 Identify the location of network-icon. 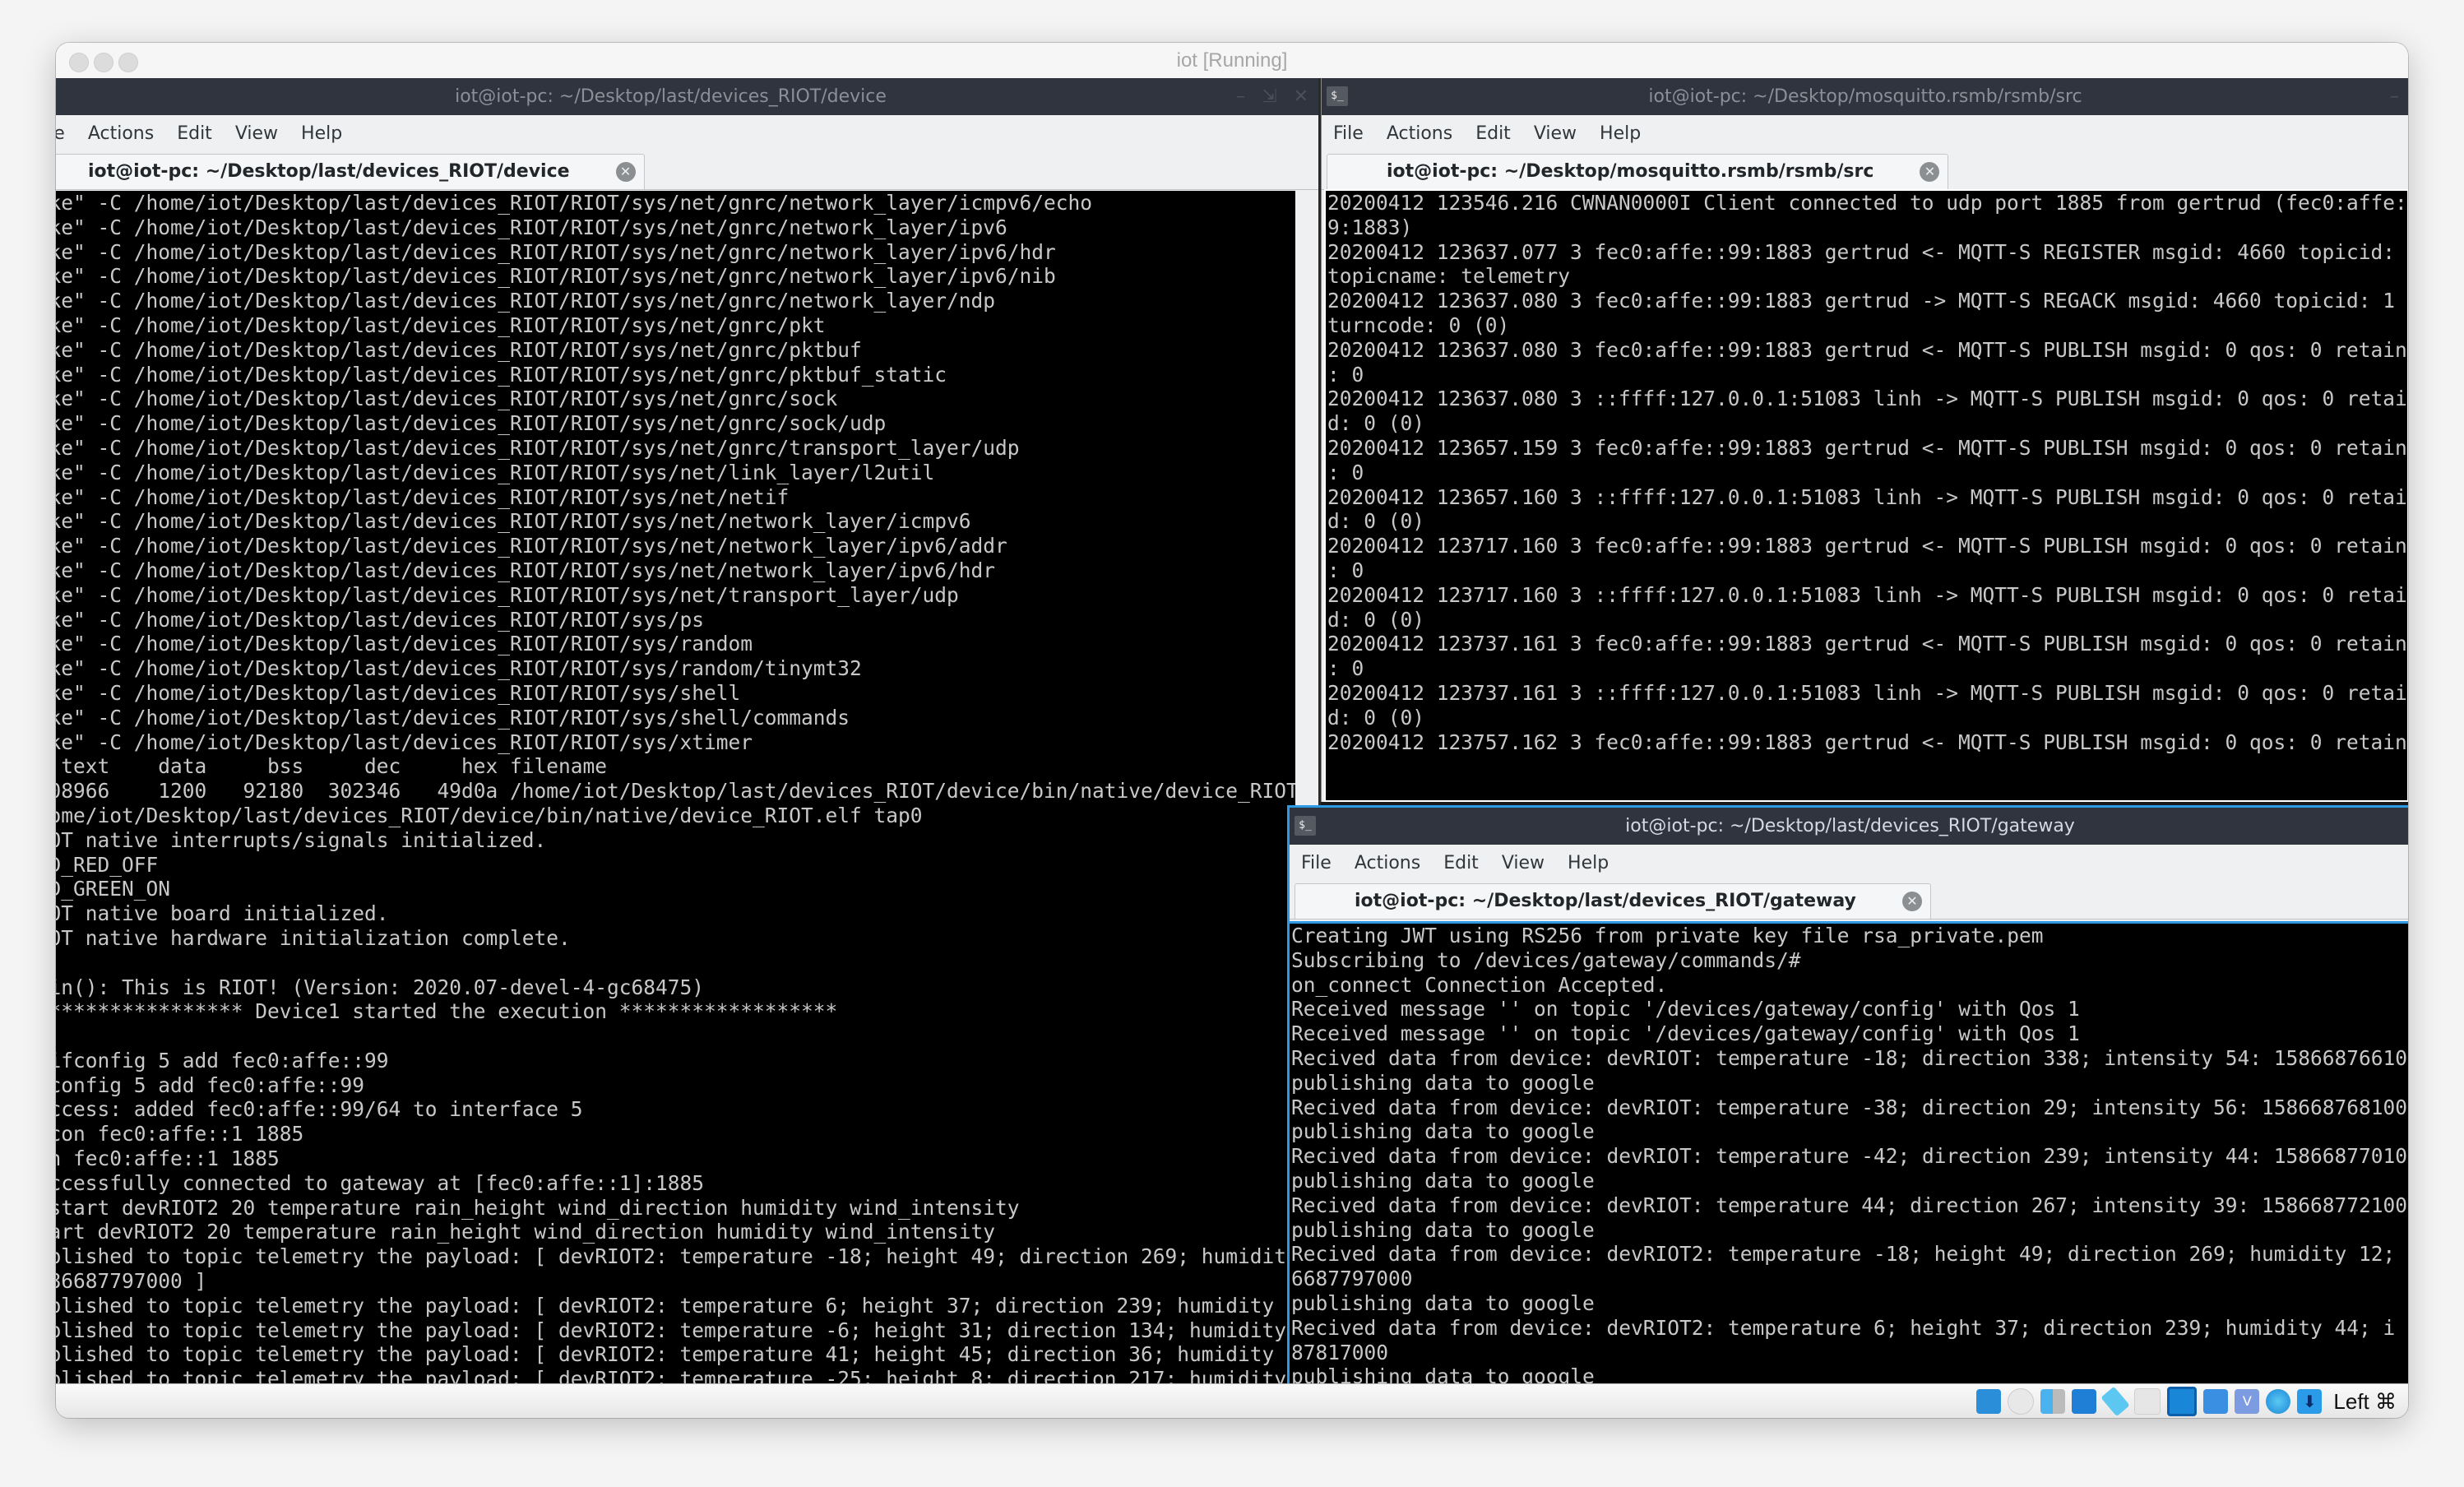
(2084, 1401).